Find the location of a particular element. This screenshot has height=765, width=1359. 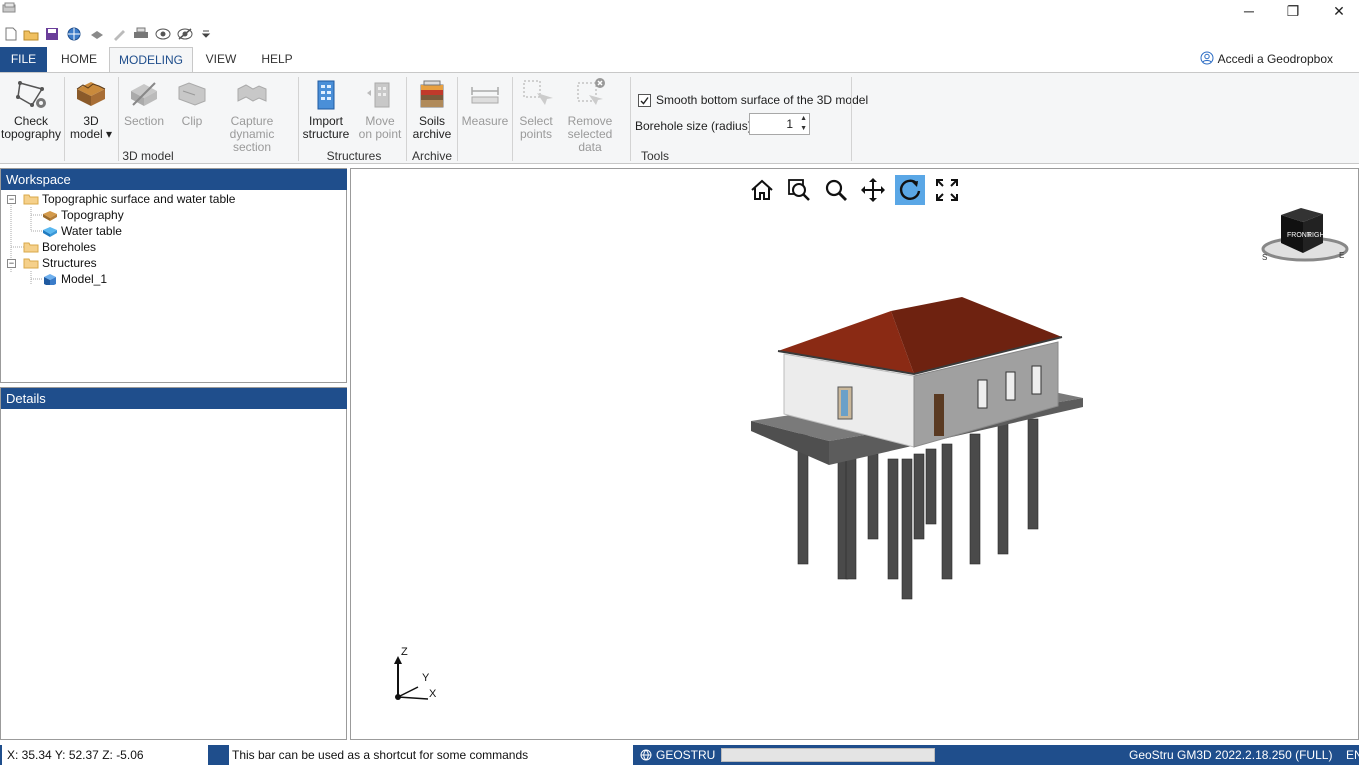

cube-right-label: RIGHT is located at coordinates (1318, 235).